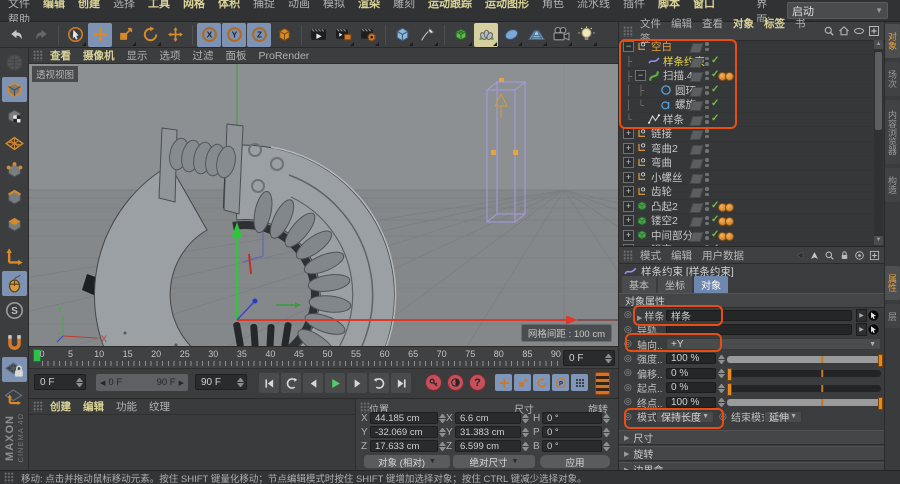 Image resolution: width=900 pixels, height=484 pixels. What do you see at coordinates (124, 5) in the screenshot?
I see `menubar-item: 选择` at bounding box center [124, 5].